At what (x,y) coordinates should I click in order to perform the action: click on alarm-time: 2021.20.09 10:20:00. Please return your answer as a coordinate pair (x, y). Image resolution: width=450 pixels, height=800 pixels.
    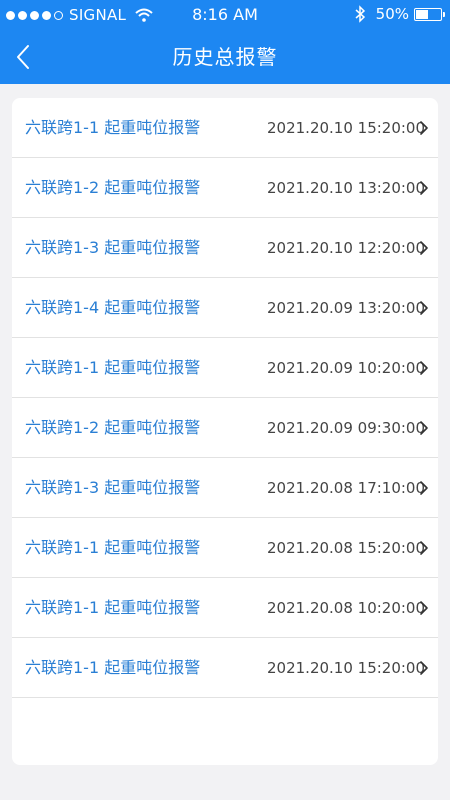
    Looking at the image, I should click on (346, 368).